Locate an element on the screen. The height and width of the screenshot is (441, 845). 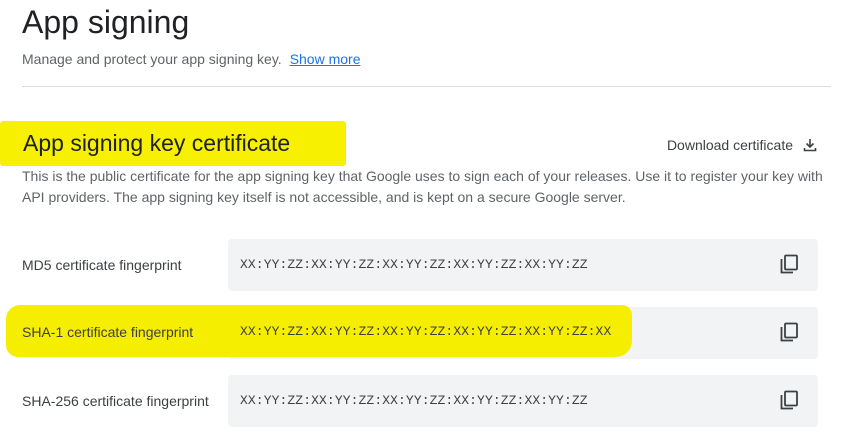
copy-sha256-button is located at coordinates (789, 402).